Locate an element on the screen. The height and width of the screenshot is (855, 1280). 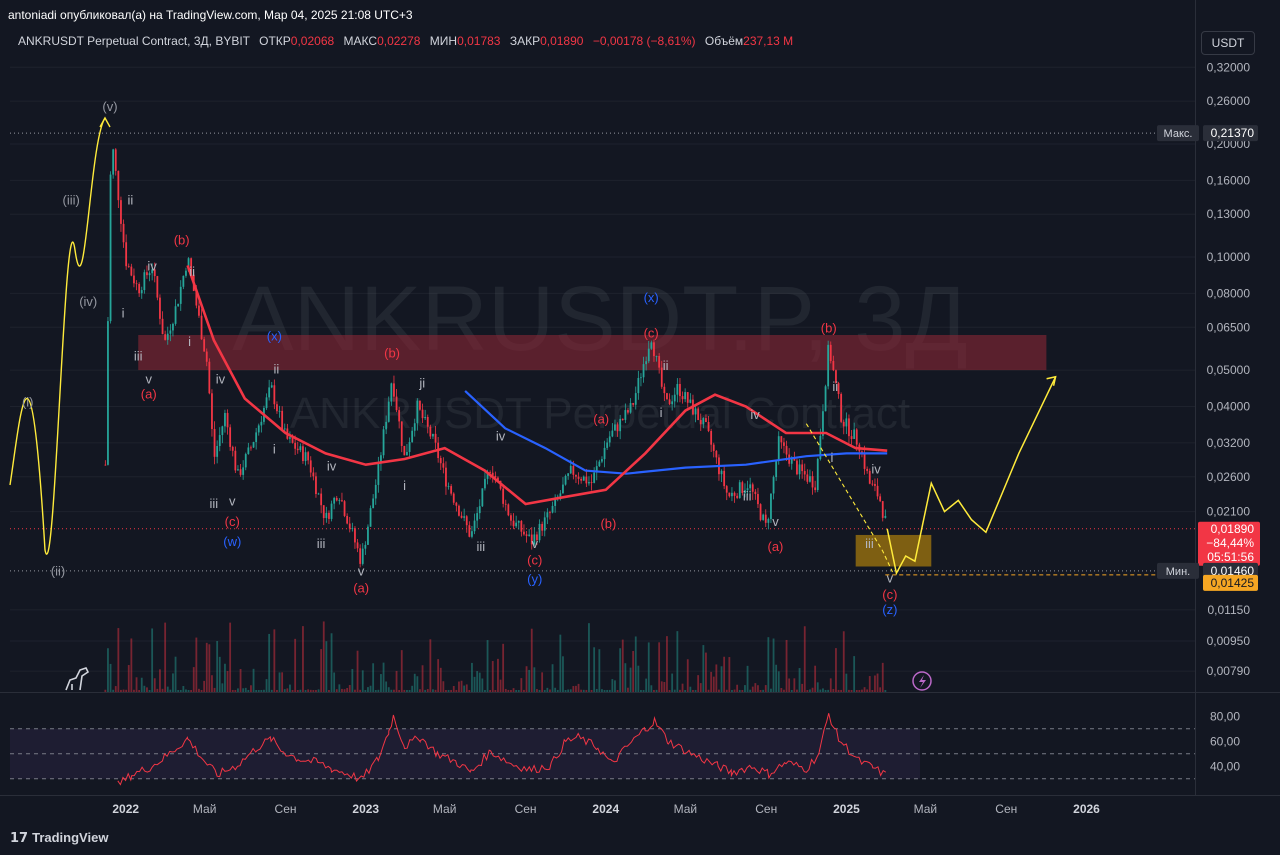
wave-label: (b) is located at coordinates (182, 239).